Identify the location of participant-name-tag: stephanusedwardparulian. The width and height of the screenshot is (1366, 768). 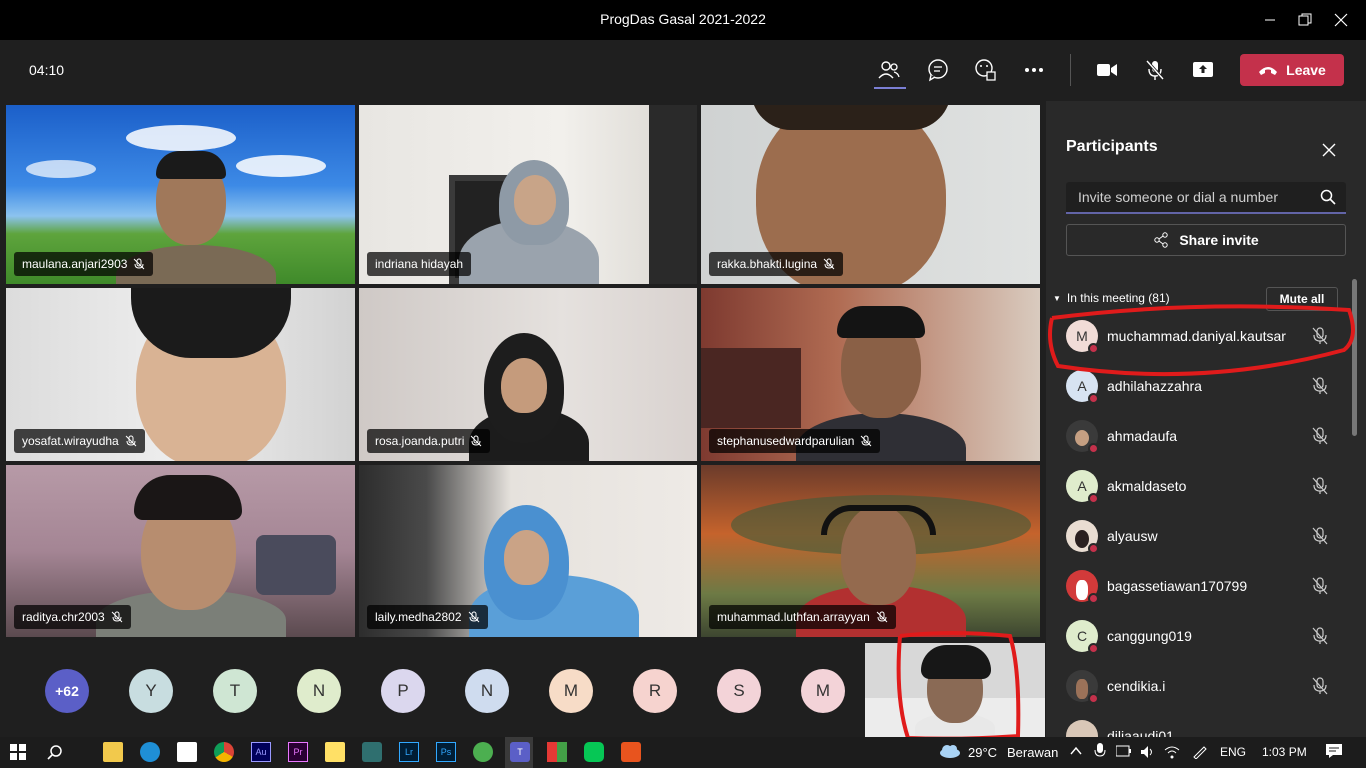
(795, 441).